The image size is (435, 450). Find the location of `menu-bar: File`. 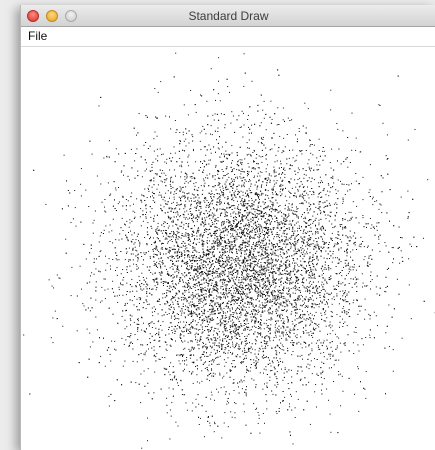

menu-bar: File is located at coordinates (228, 37).